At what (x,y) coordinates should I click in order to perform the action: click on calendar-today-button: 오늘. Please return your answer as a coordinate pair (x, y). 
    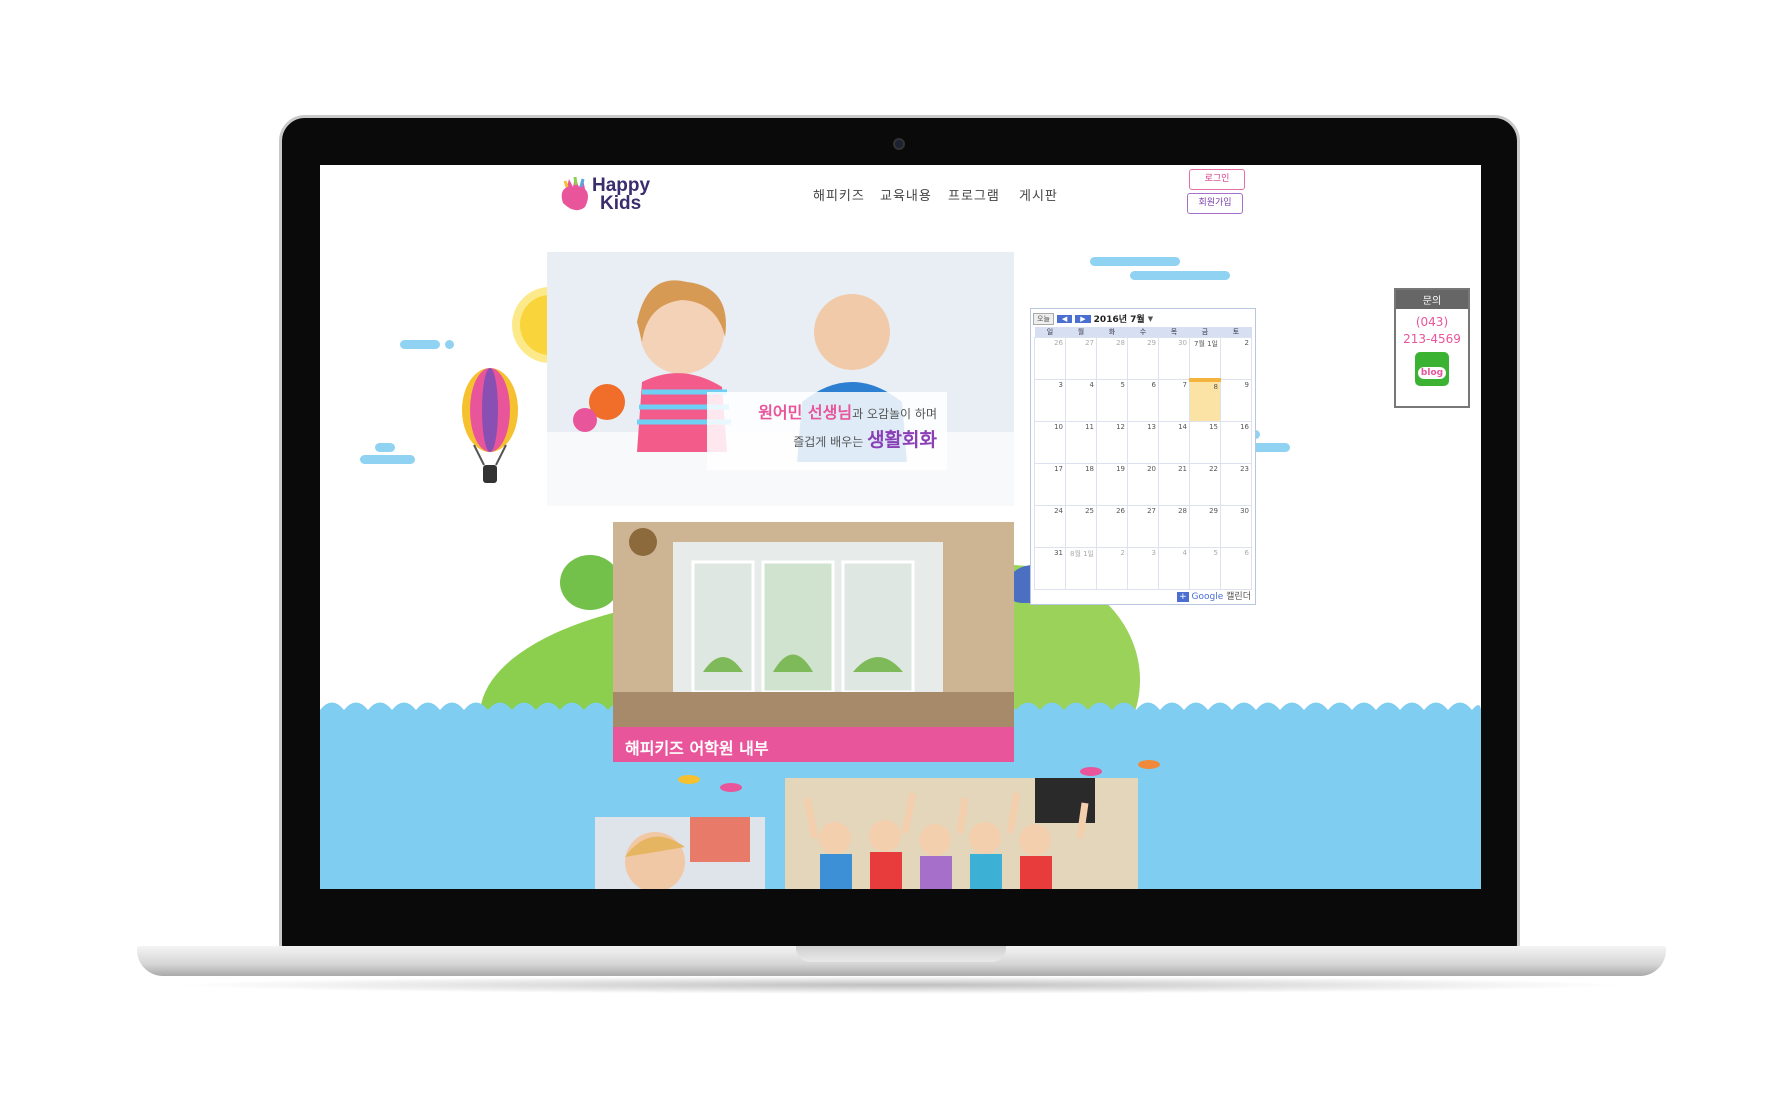
    Looking at the image, I should click on (1043, 318).